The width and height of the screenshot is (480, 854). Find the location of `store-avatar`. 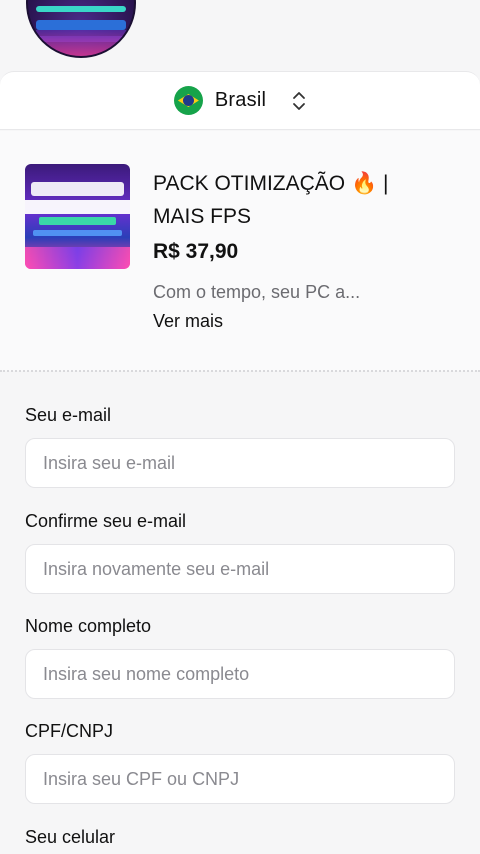

store-avatar is located at coordinates (81, 29).